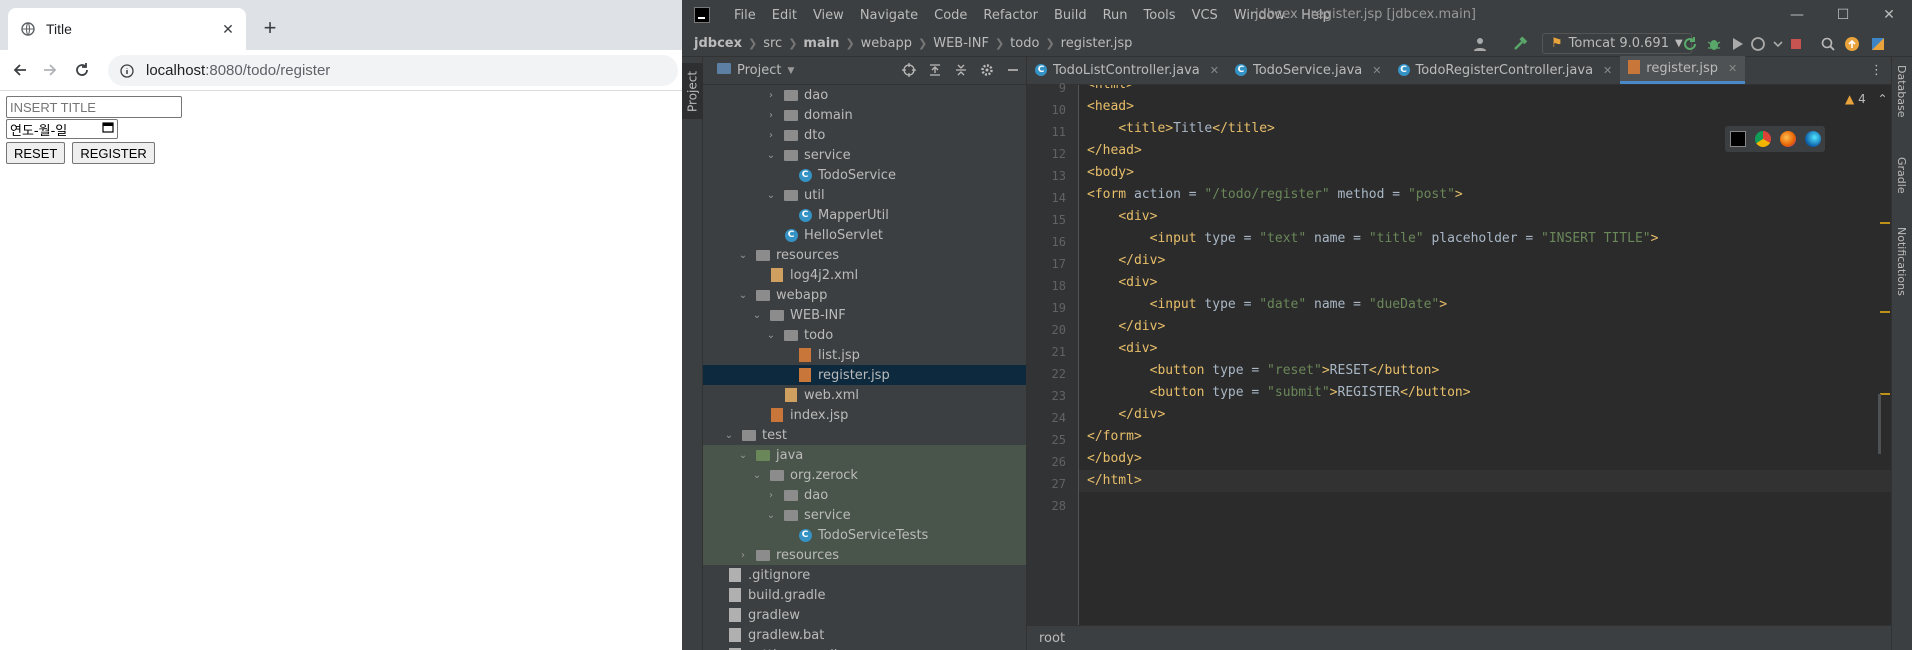 The image size is (1912, 650). What do you see at coordinates (1110, 90) in the screenshot?
I see `code-line: <html>` at bounding box center [1110, 90].